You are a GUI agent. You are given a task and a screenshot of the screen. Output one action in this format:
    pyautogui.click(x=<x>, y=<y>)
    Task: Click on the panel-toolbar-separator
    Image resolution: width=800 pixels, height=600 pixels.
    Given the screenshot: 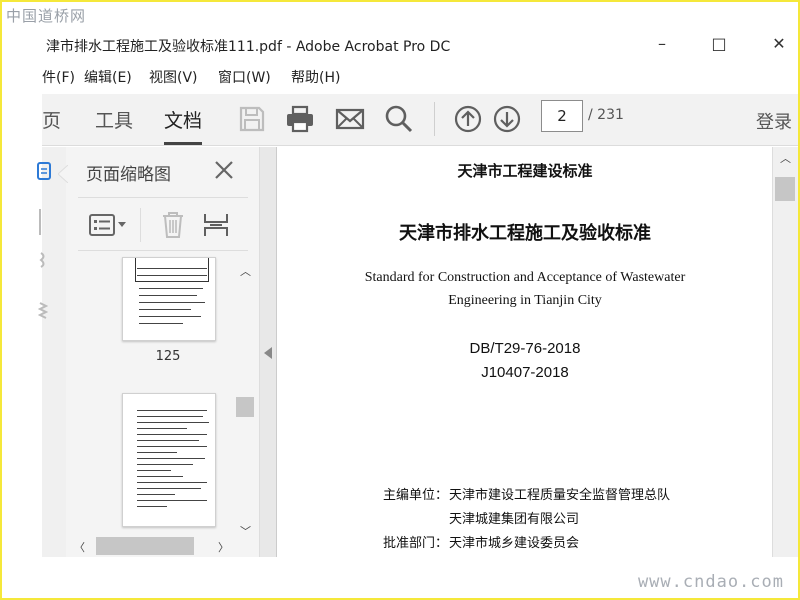 What is the action you would take?
    pyautogui.click(x=140, y=225)
    